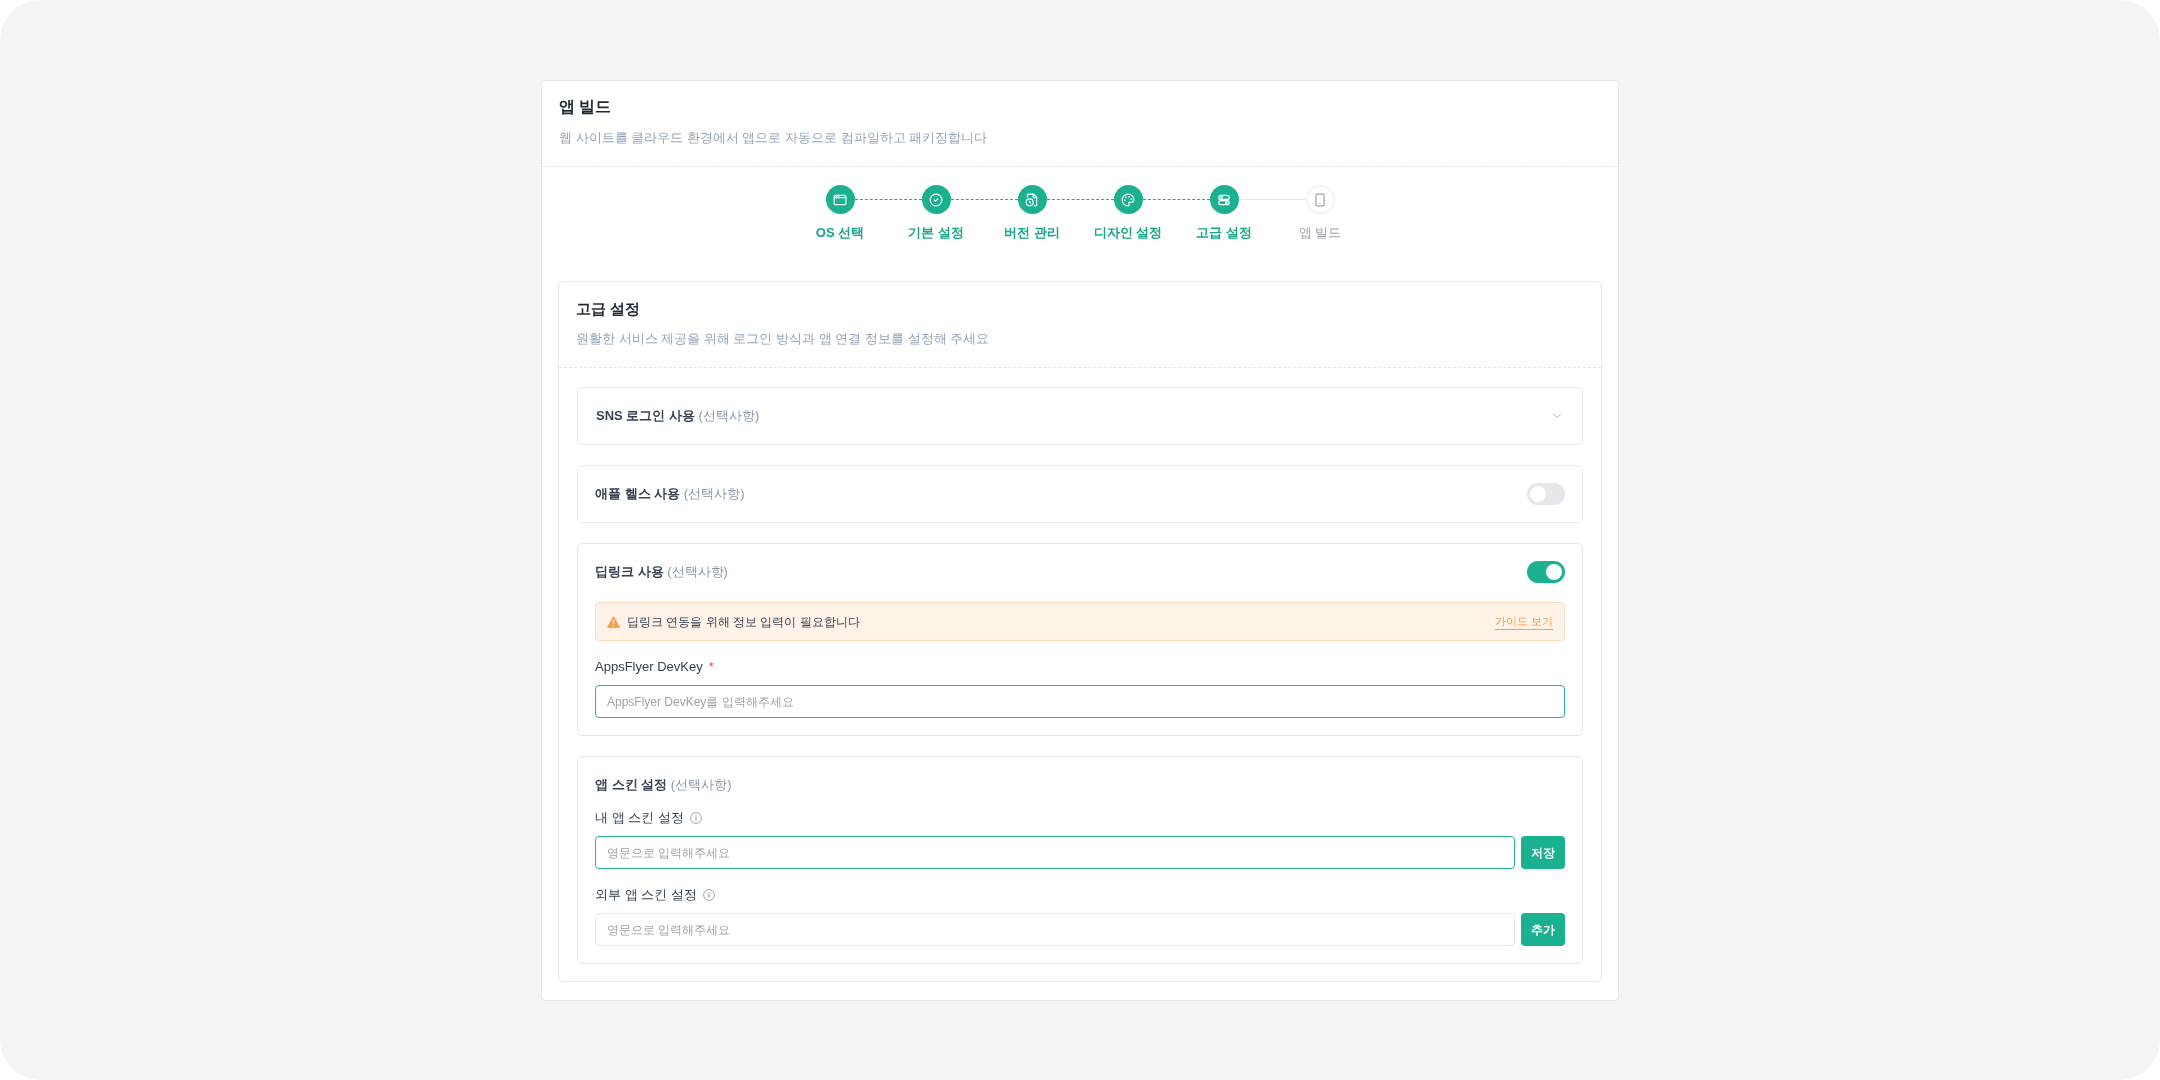 The image size is (2160, 1080). What do you see at coordinates (609, 309) in the screenshot?
I see `section-title: 고급 설정` at bounding box center [609, 309].